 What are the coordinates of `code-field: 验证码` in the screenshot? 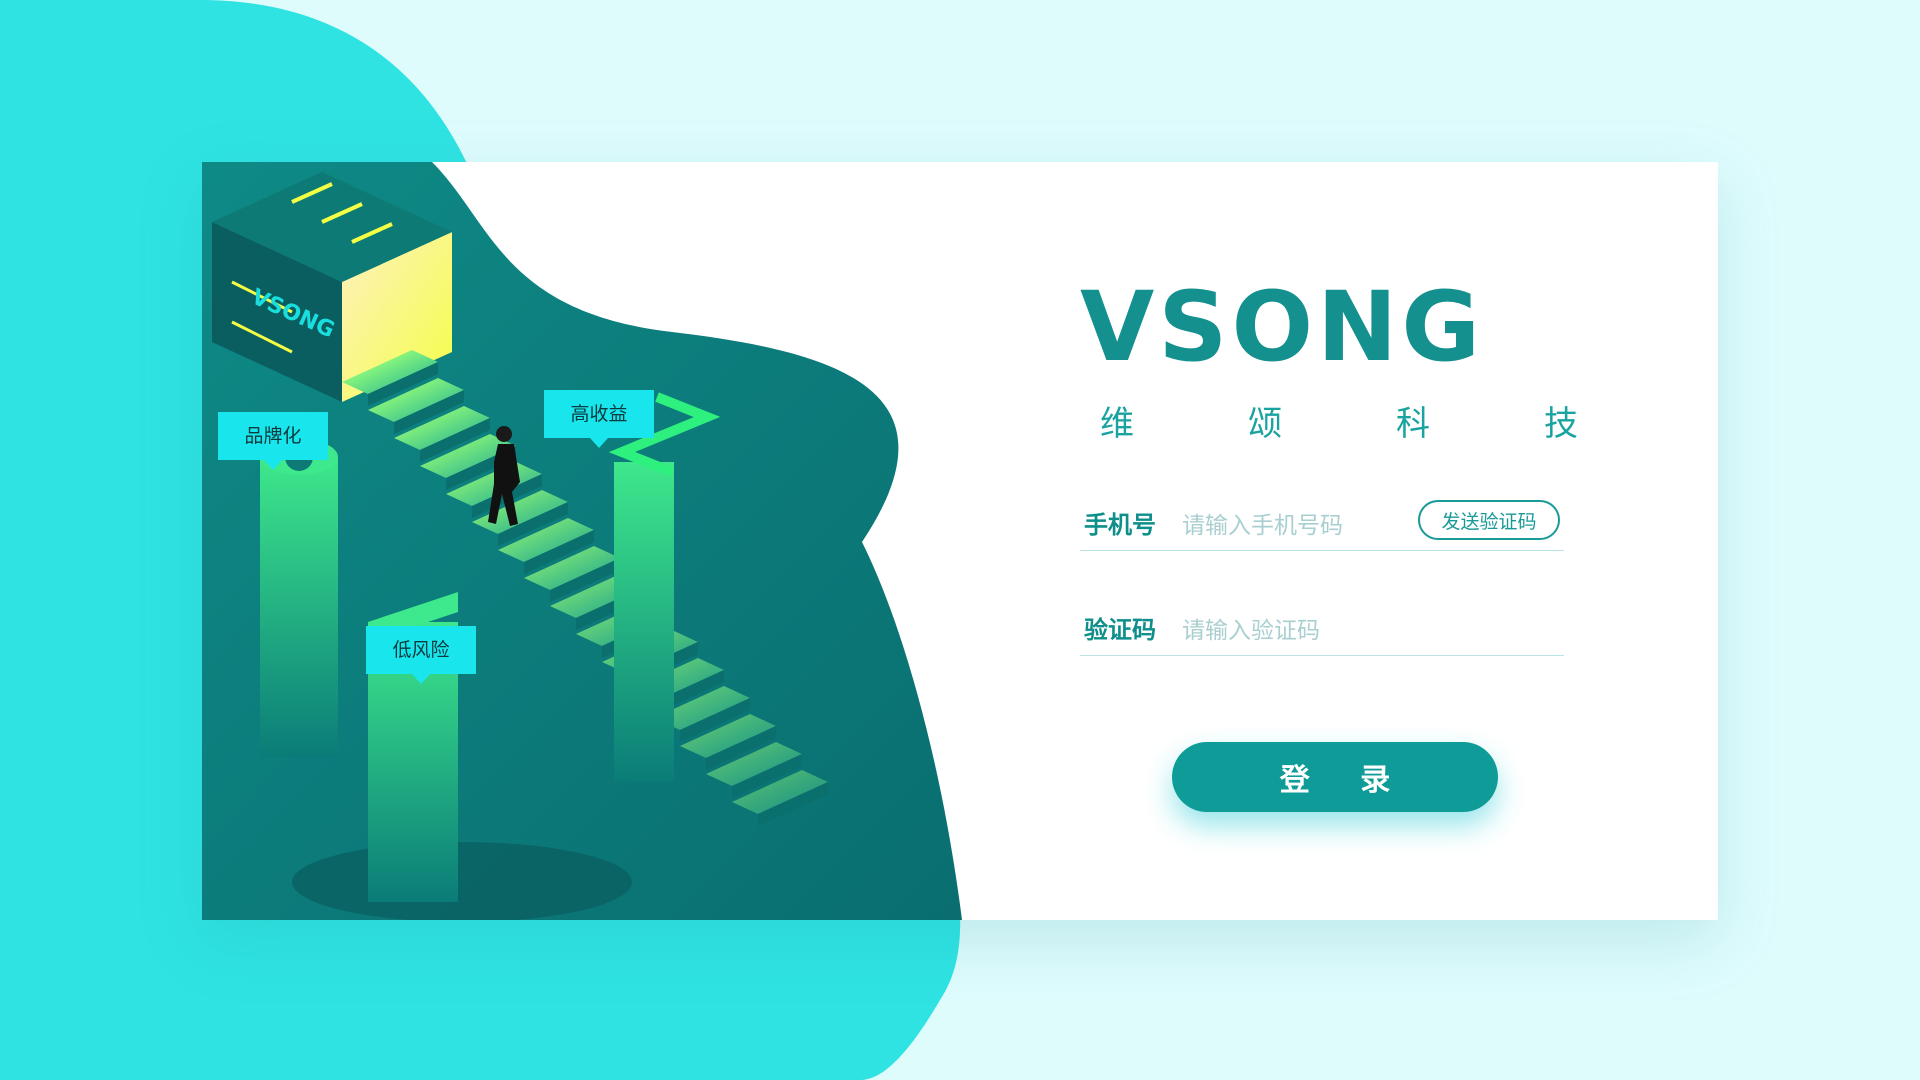 It's located at (1322, 628).